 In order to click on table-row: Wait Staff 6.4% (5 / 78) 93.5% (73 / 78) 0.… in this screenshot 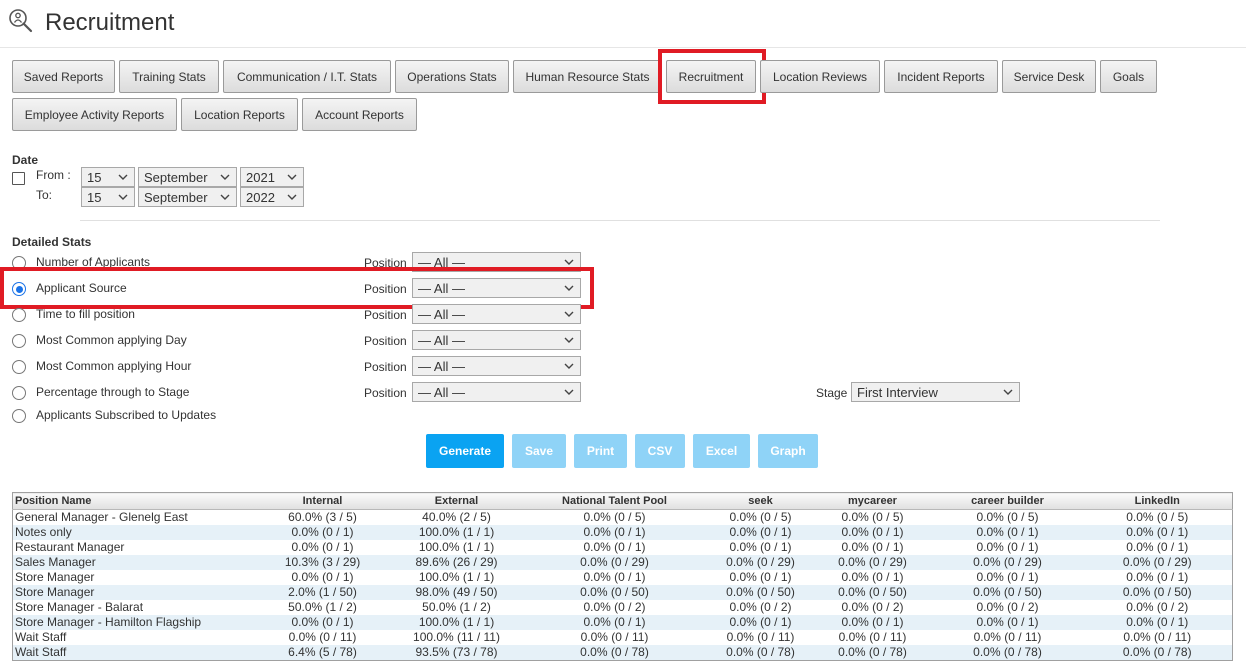, I will do `click(622, 653)`.